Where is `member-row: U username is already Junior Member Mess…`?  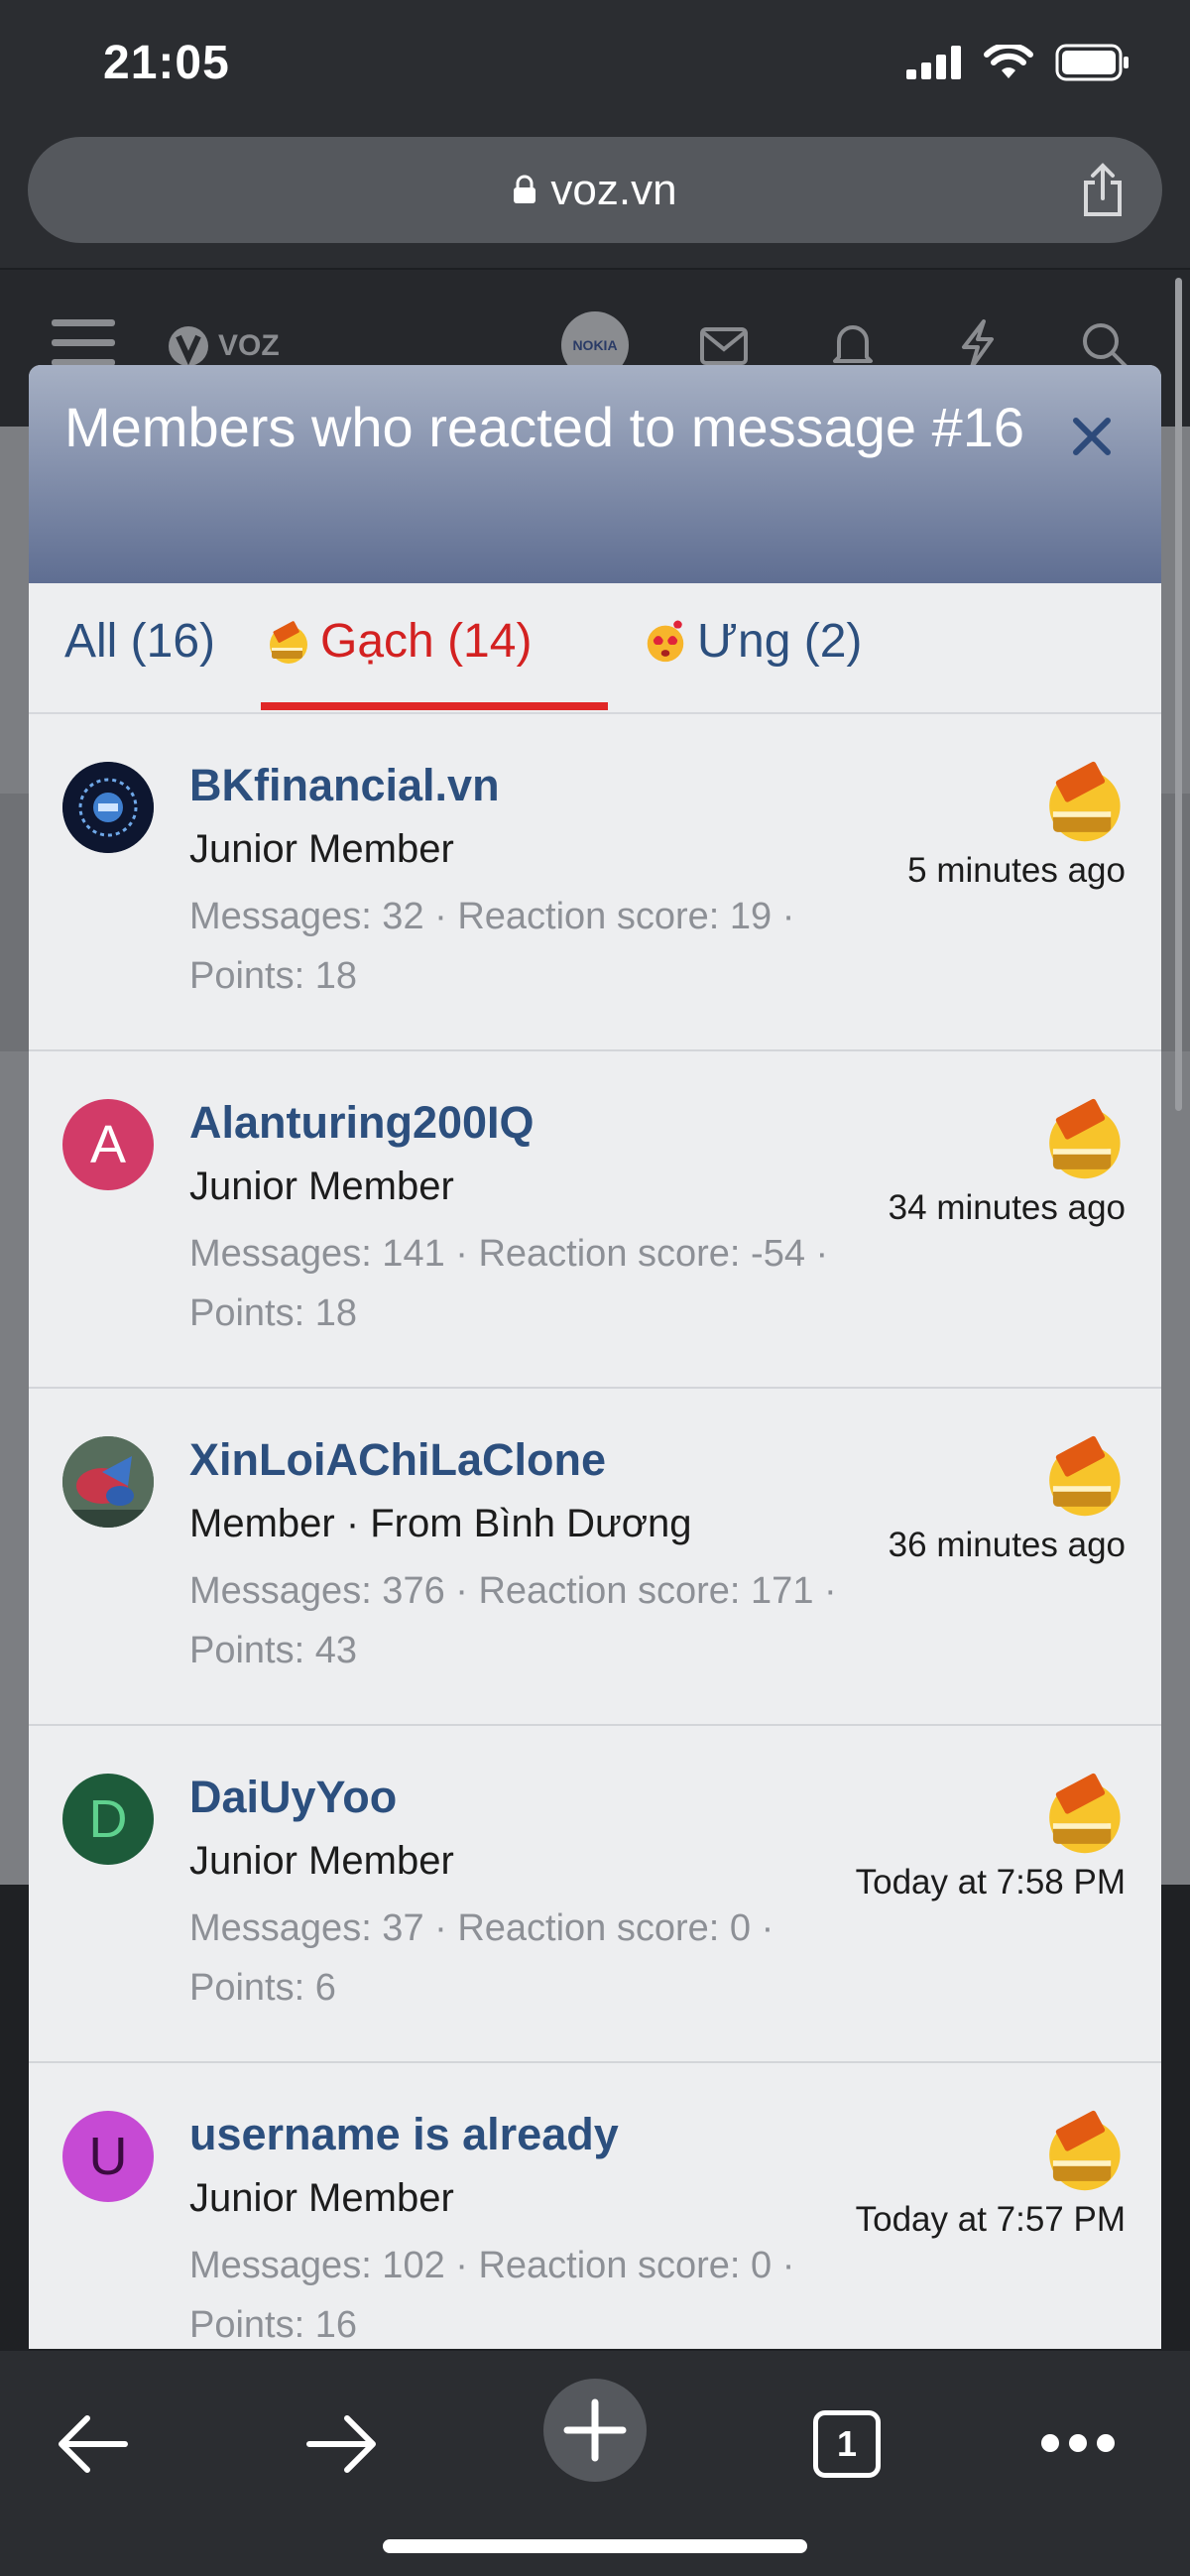
member-row: U username is already Junior Member Mess… is located at coordinates (595, 2206).